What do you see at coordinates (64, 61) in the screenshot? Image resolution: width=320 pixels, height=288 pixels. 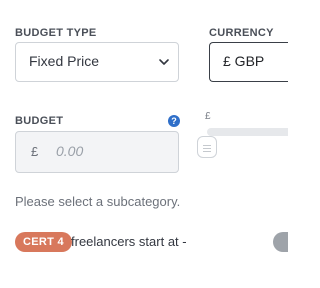 I see `budget-type-value: Fixed Price` at bounding box center [64, 61].